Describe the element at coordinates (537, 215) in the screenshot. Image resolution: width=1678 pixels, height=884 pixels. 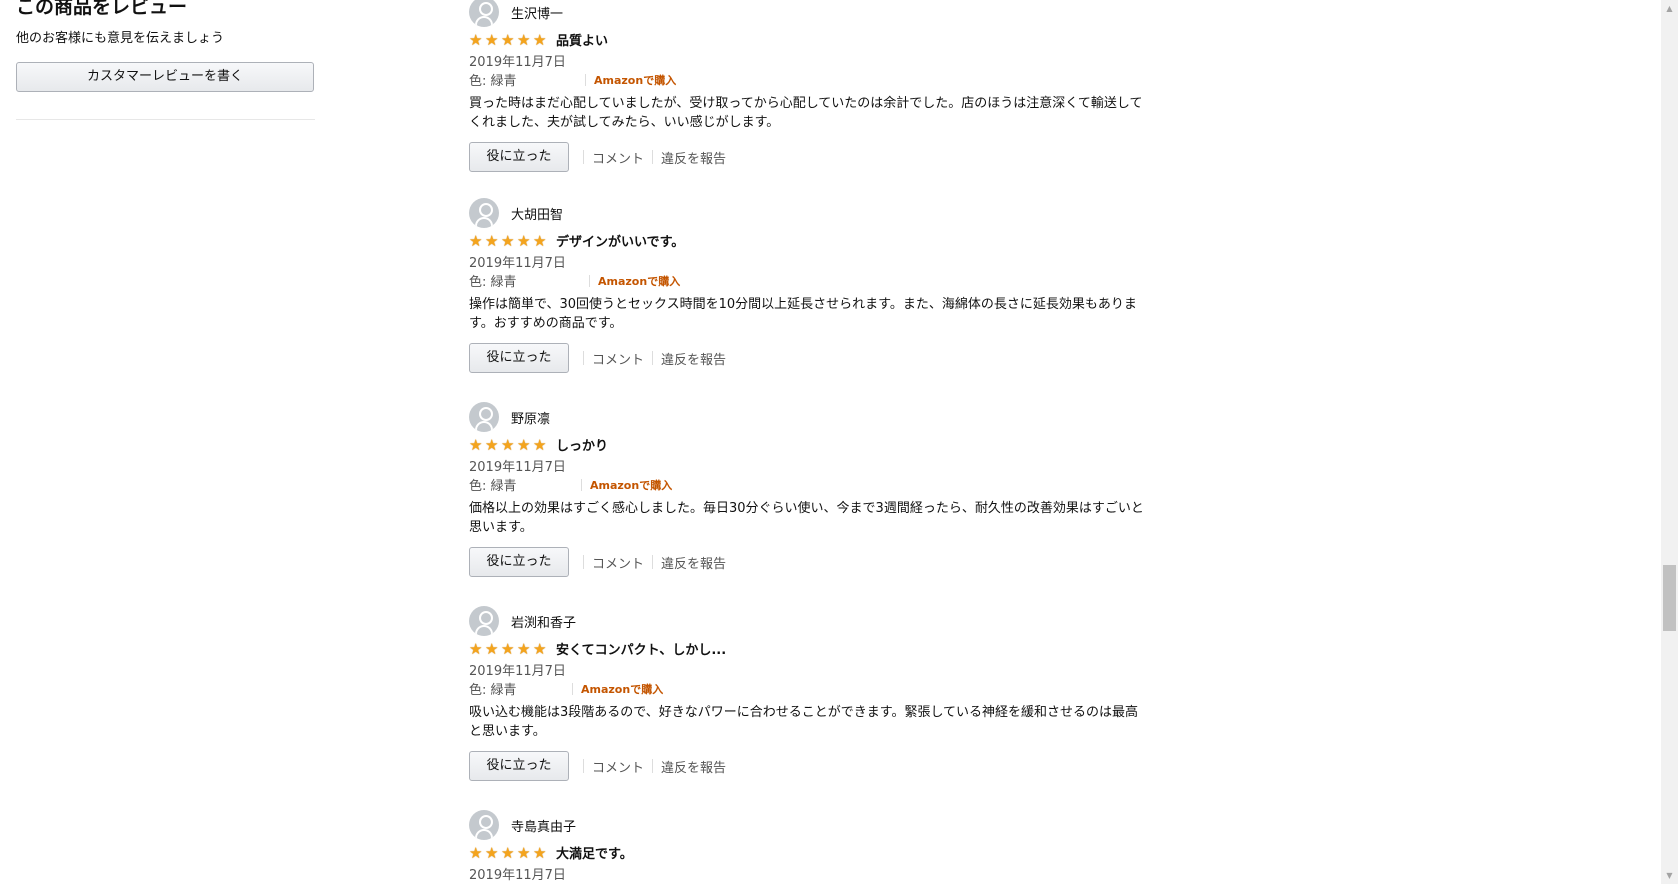
I see `reviewer-name: 大胡田智` at that location.